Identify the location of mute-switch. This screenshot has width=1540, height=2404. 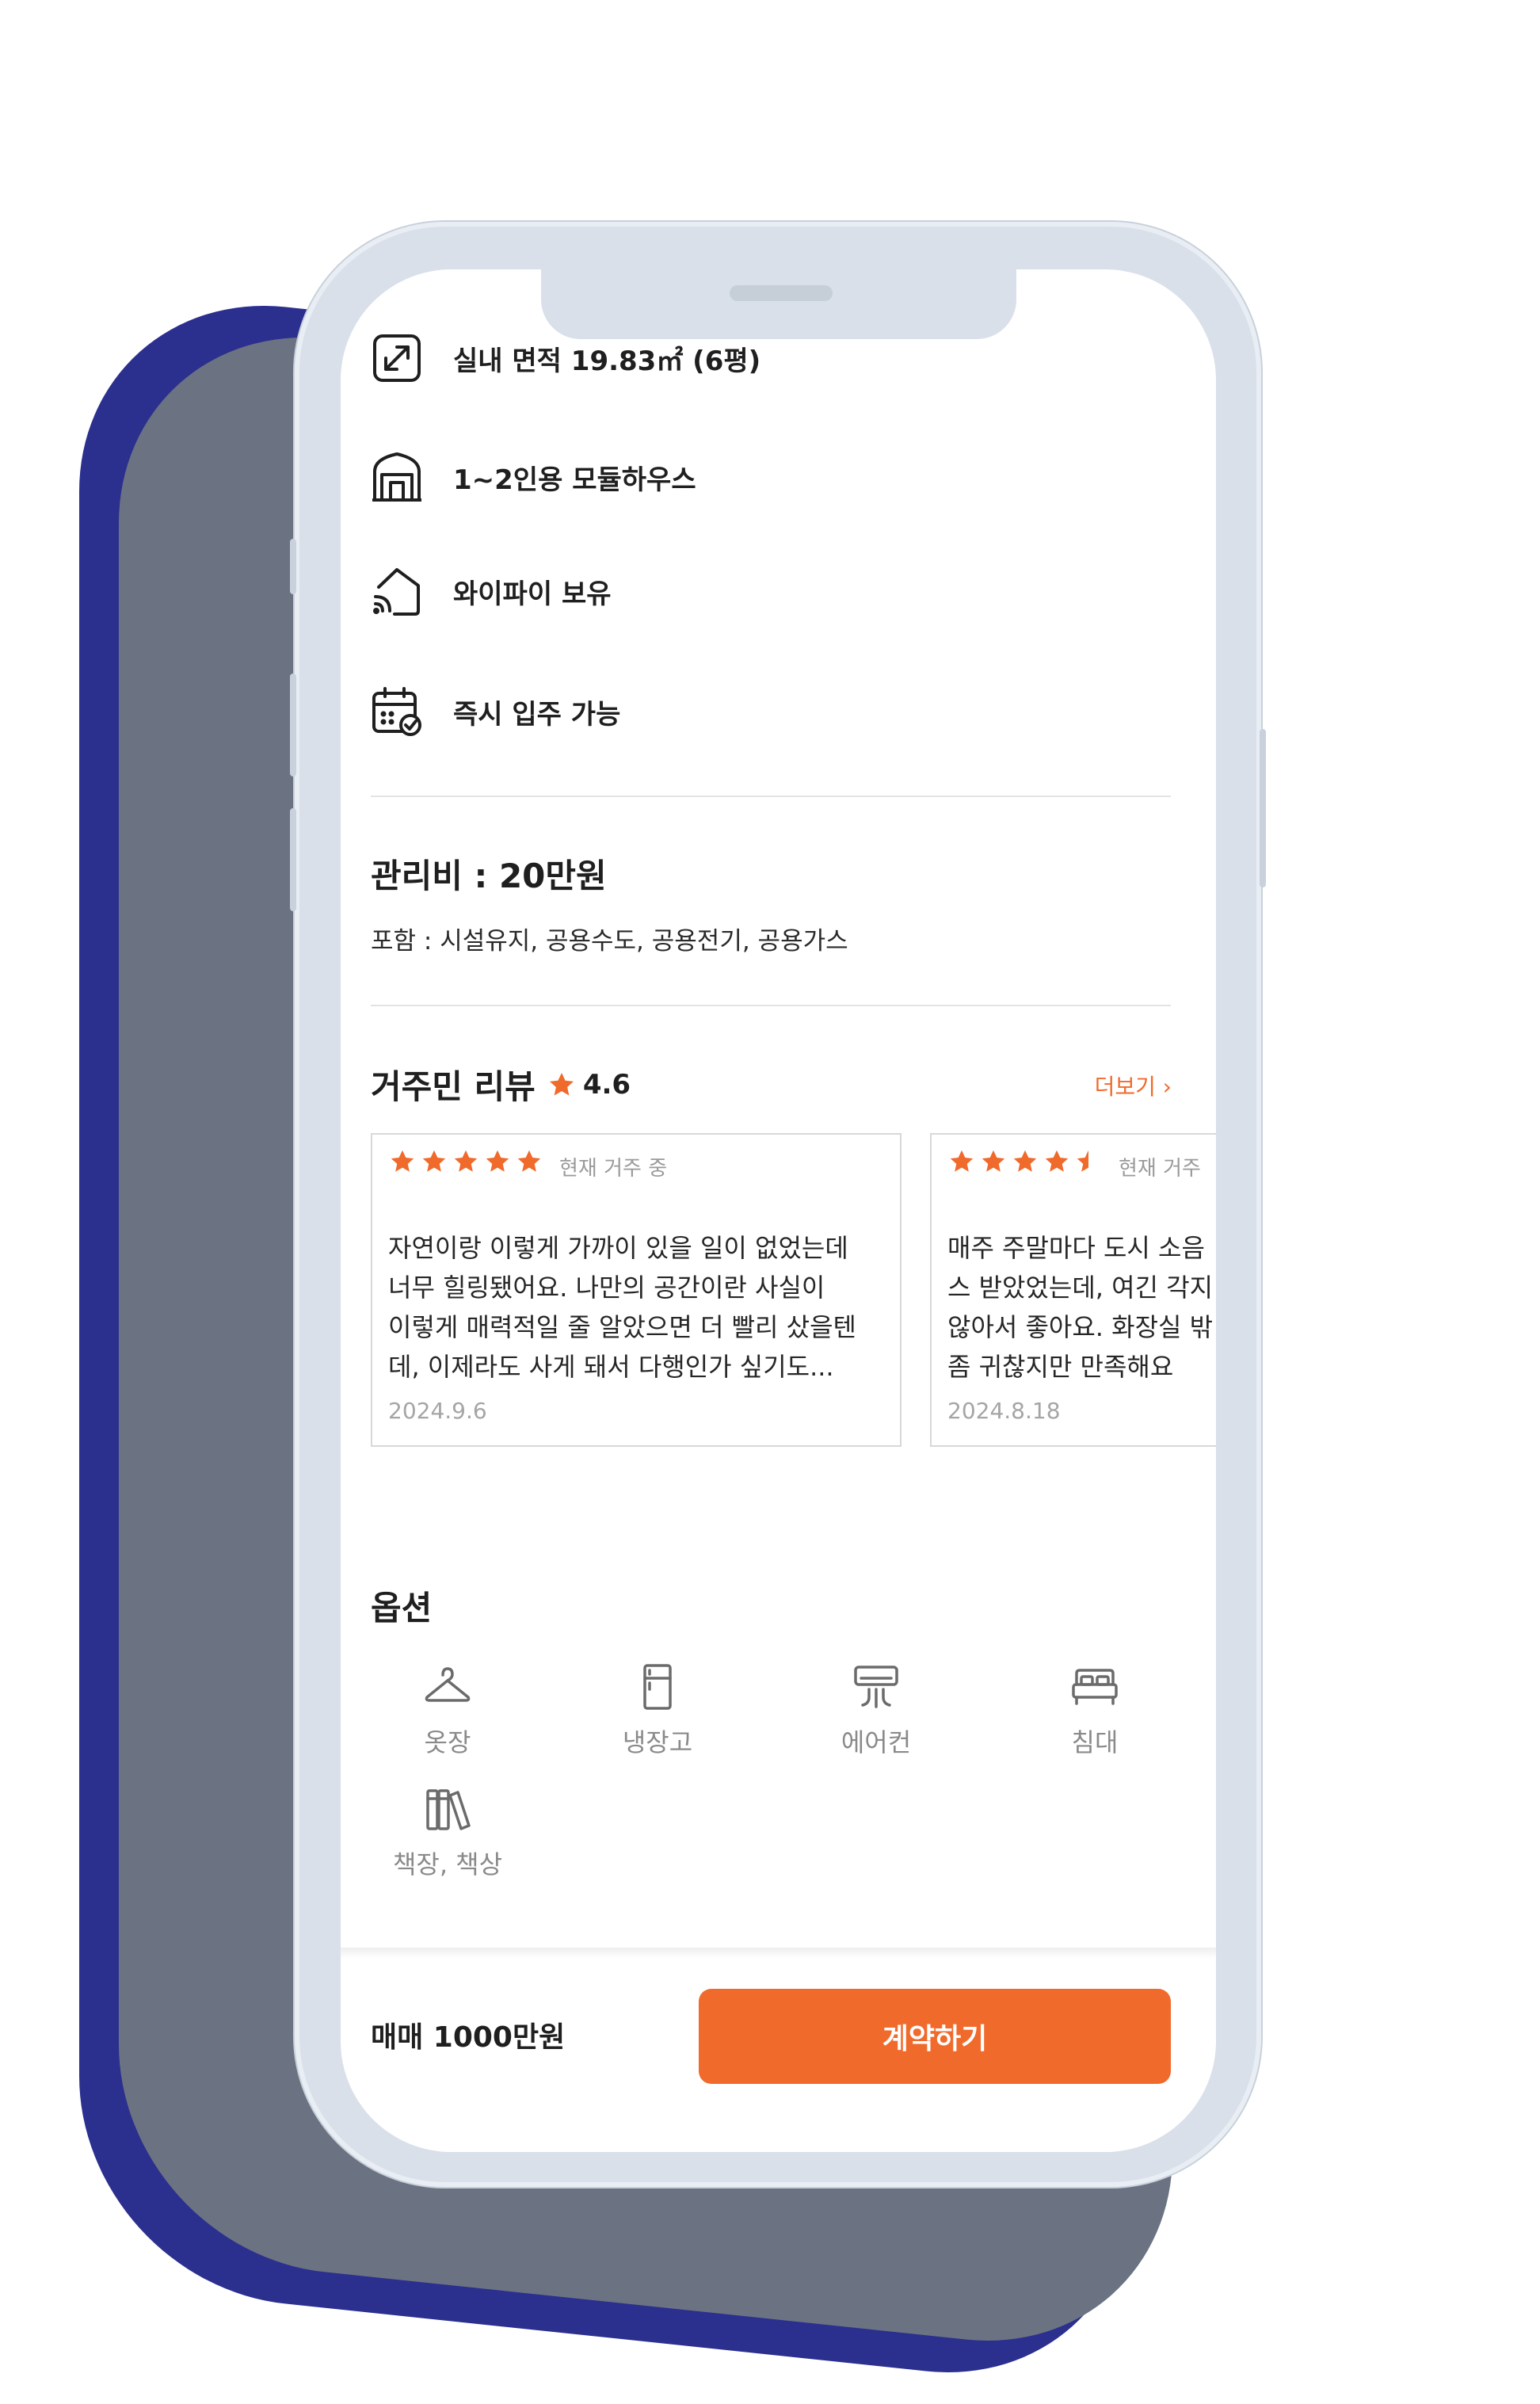
(293, 566).